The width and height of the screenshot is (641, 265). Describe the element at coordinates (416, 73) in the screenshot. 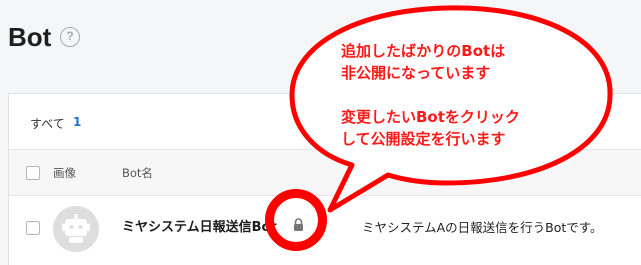

I see `annotation-line-2: 非公開になっています` at that location.